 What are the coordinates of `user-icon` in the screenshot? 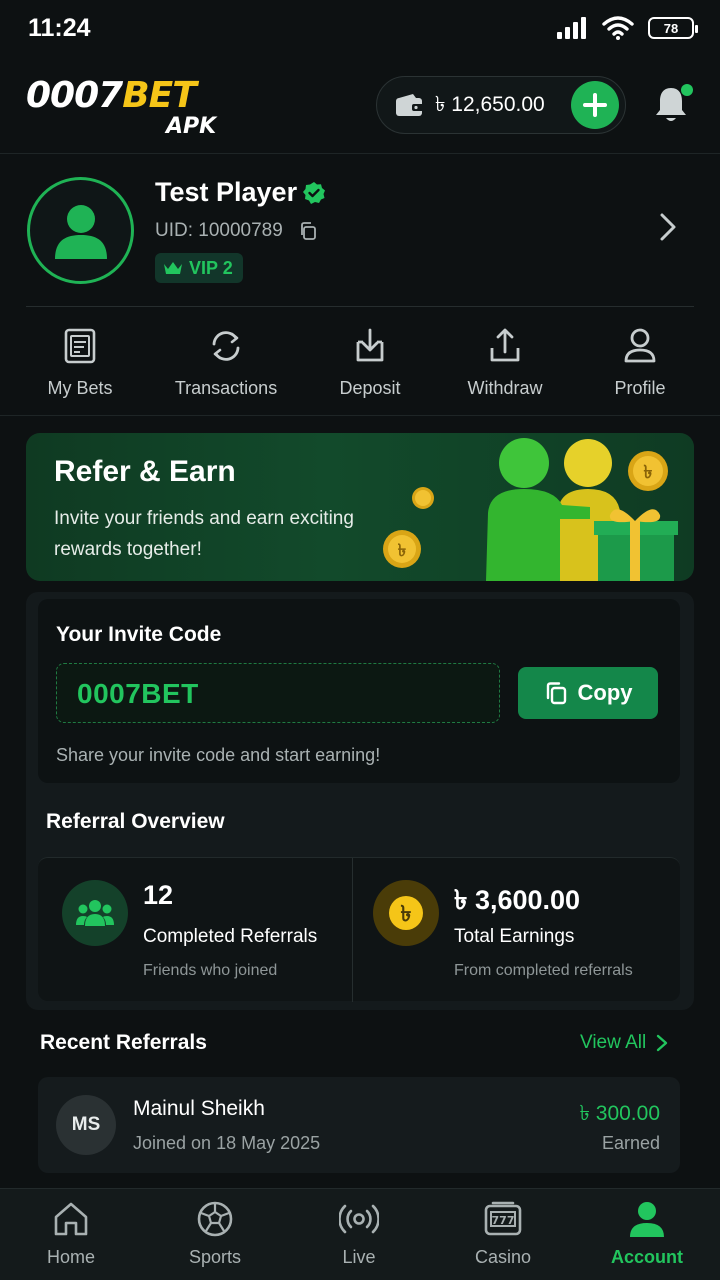 It's located at (80, 231).